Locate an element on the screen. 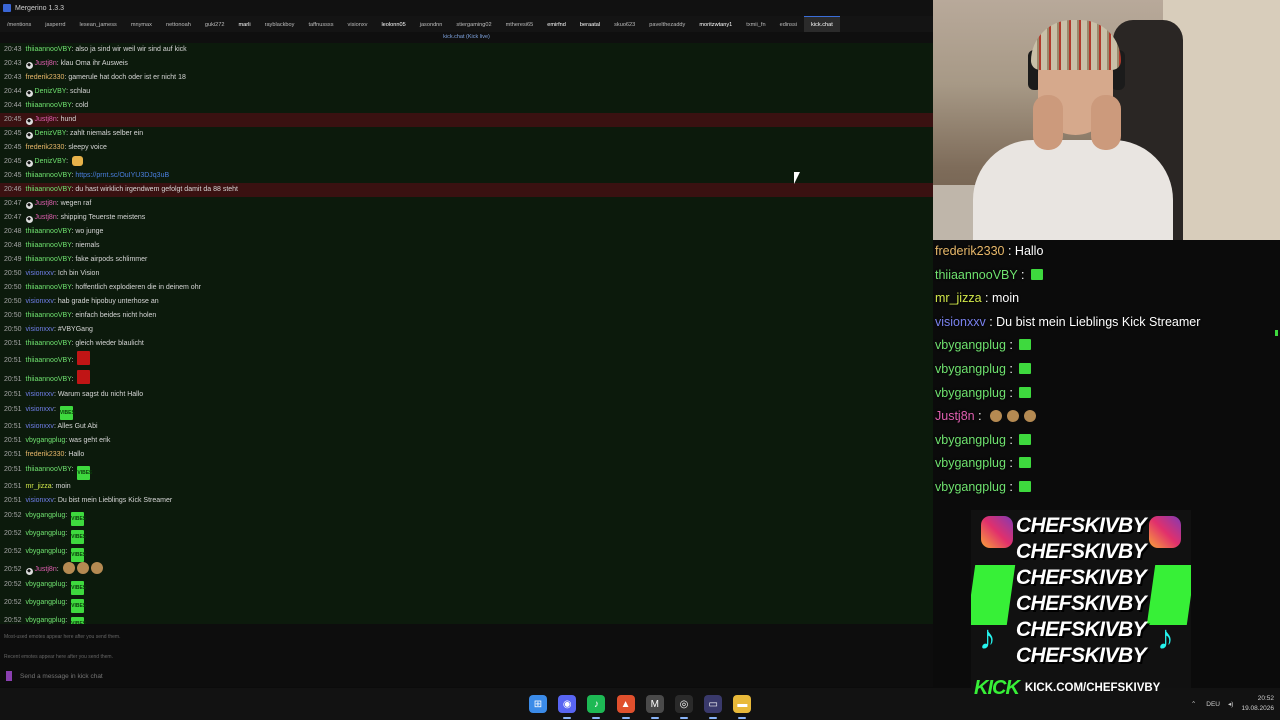  message-input is located at coordinates (320, 676).